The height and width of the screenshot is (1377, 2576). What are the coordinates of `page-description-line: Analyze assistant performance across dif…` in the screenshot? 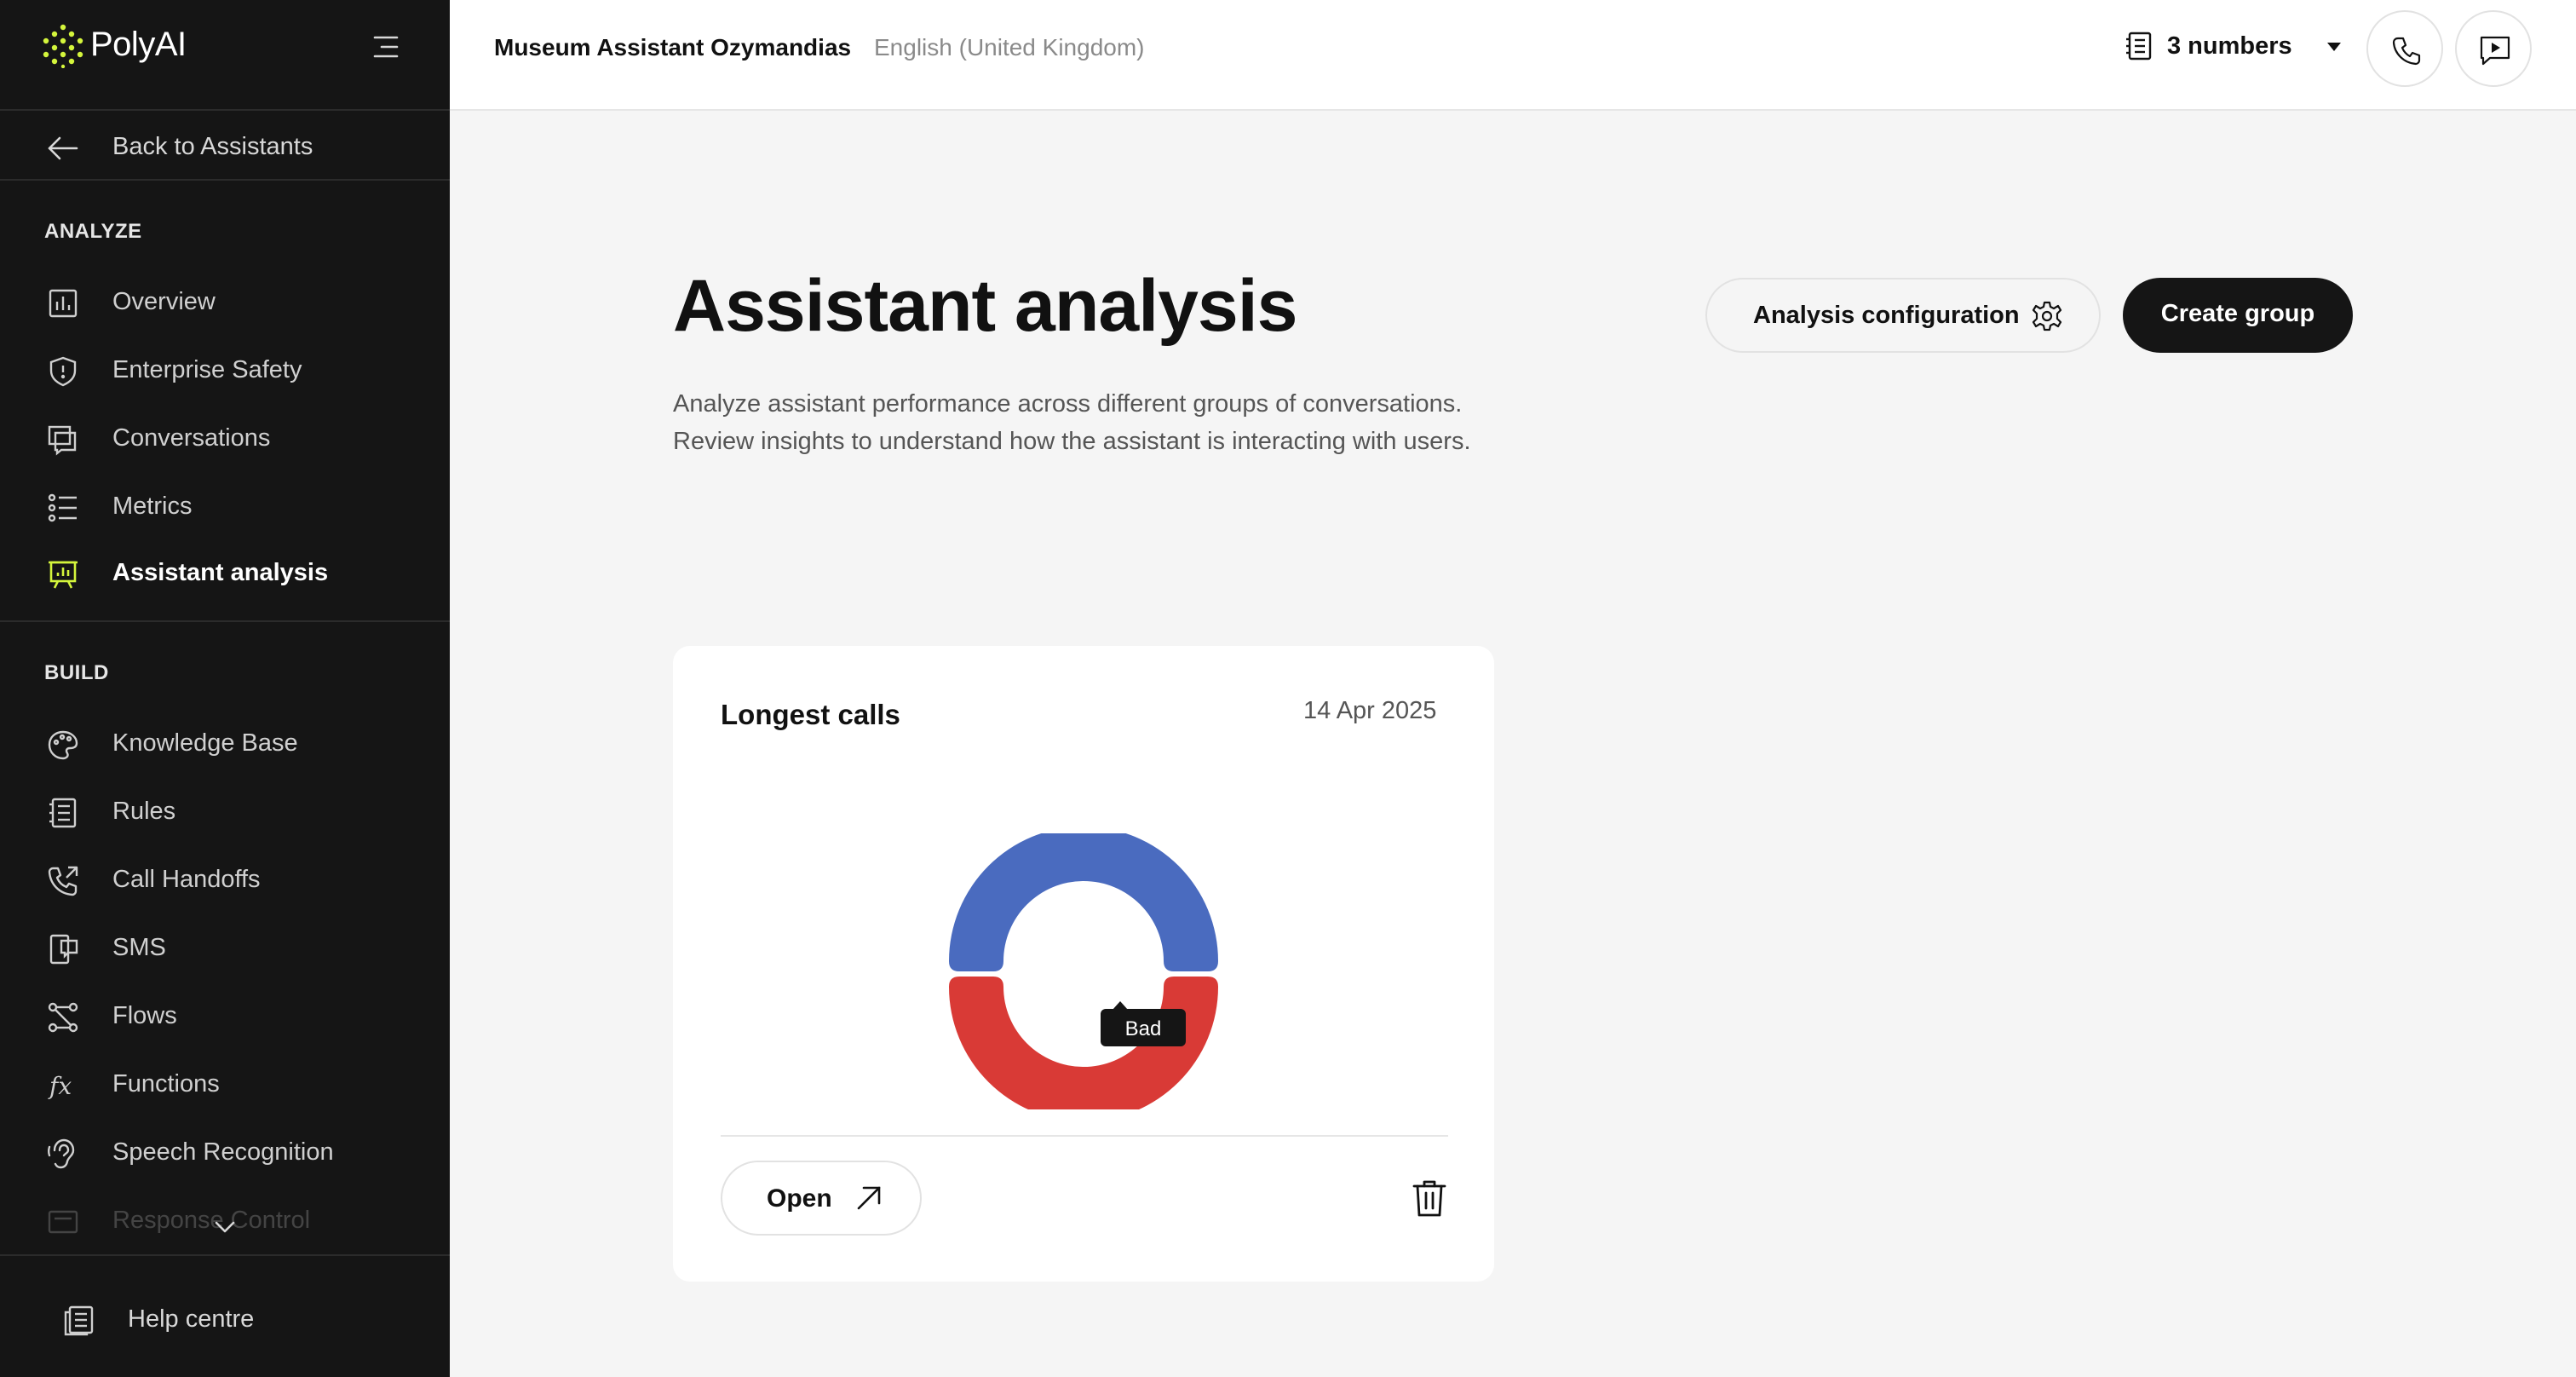 It's located at (1068, 404).